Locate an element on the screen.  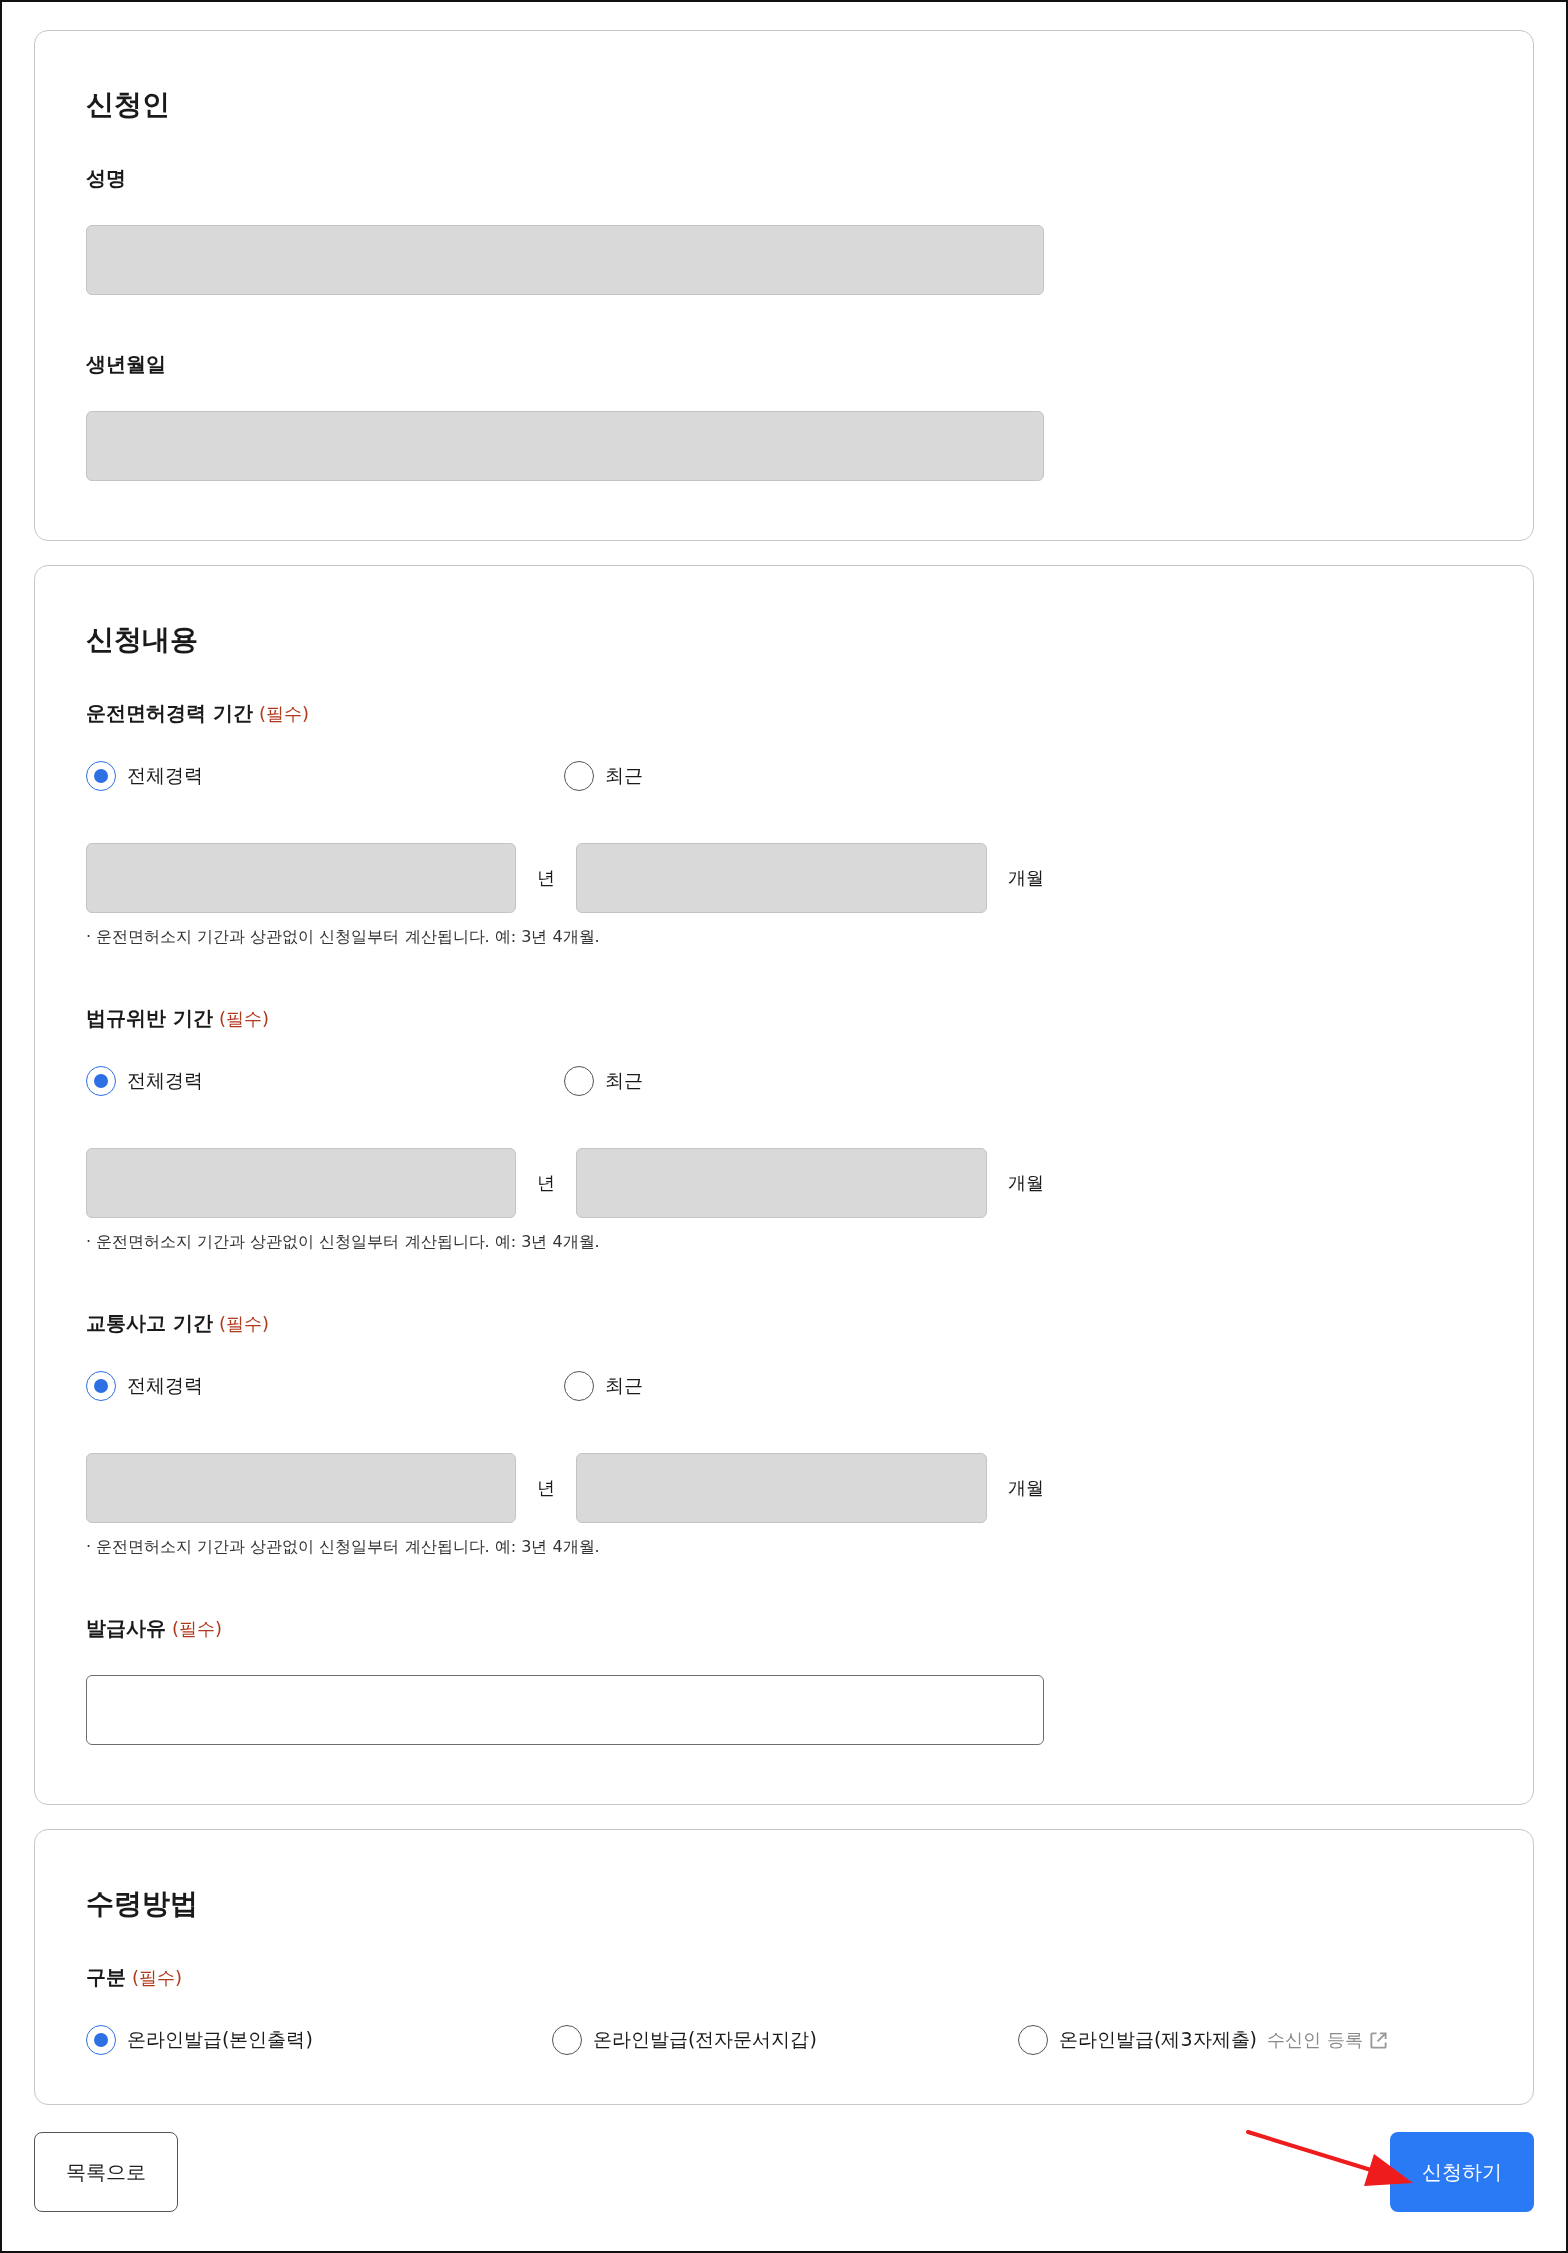
field-label: 성명 is located at coordinates (106, 178).